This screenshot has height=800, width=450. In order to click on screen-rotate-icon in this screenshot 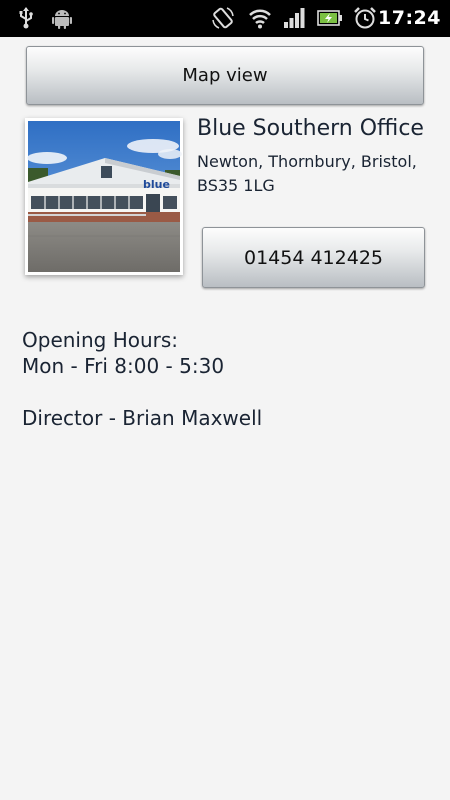, I will do `click(223, 18)`.